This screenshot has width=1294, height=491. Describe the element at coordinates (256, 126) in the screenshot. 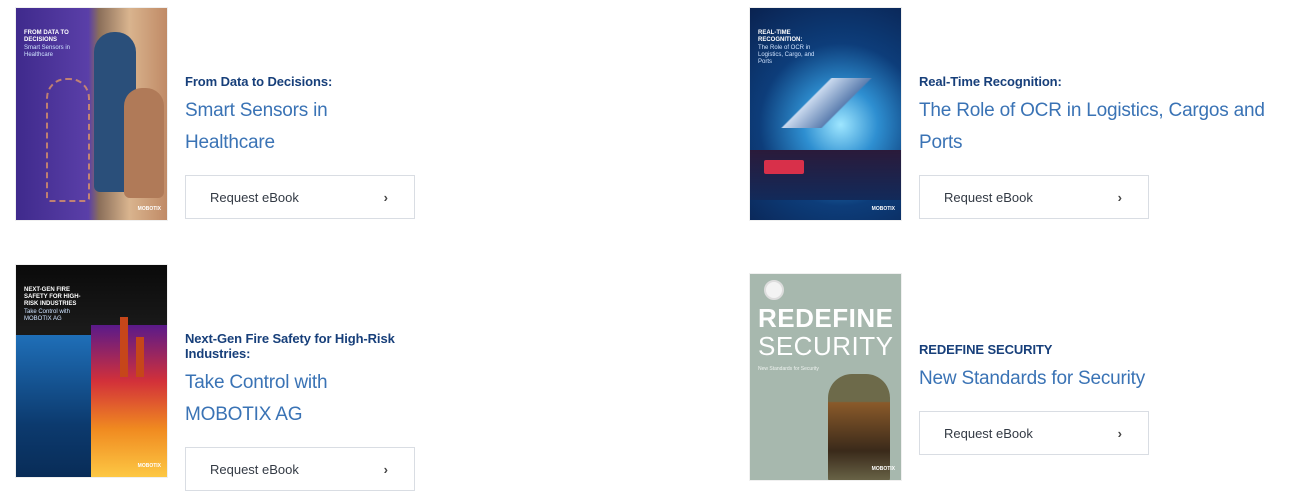

I see `ebook-subtitle: Smart Sensors in Healthcare` at that location.